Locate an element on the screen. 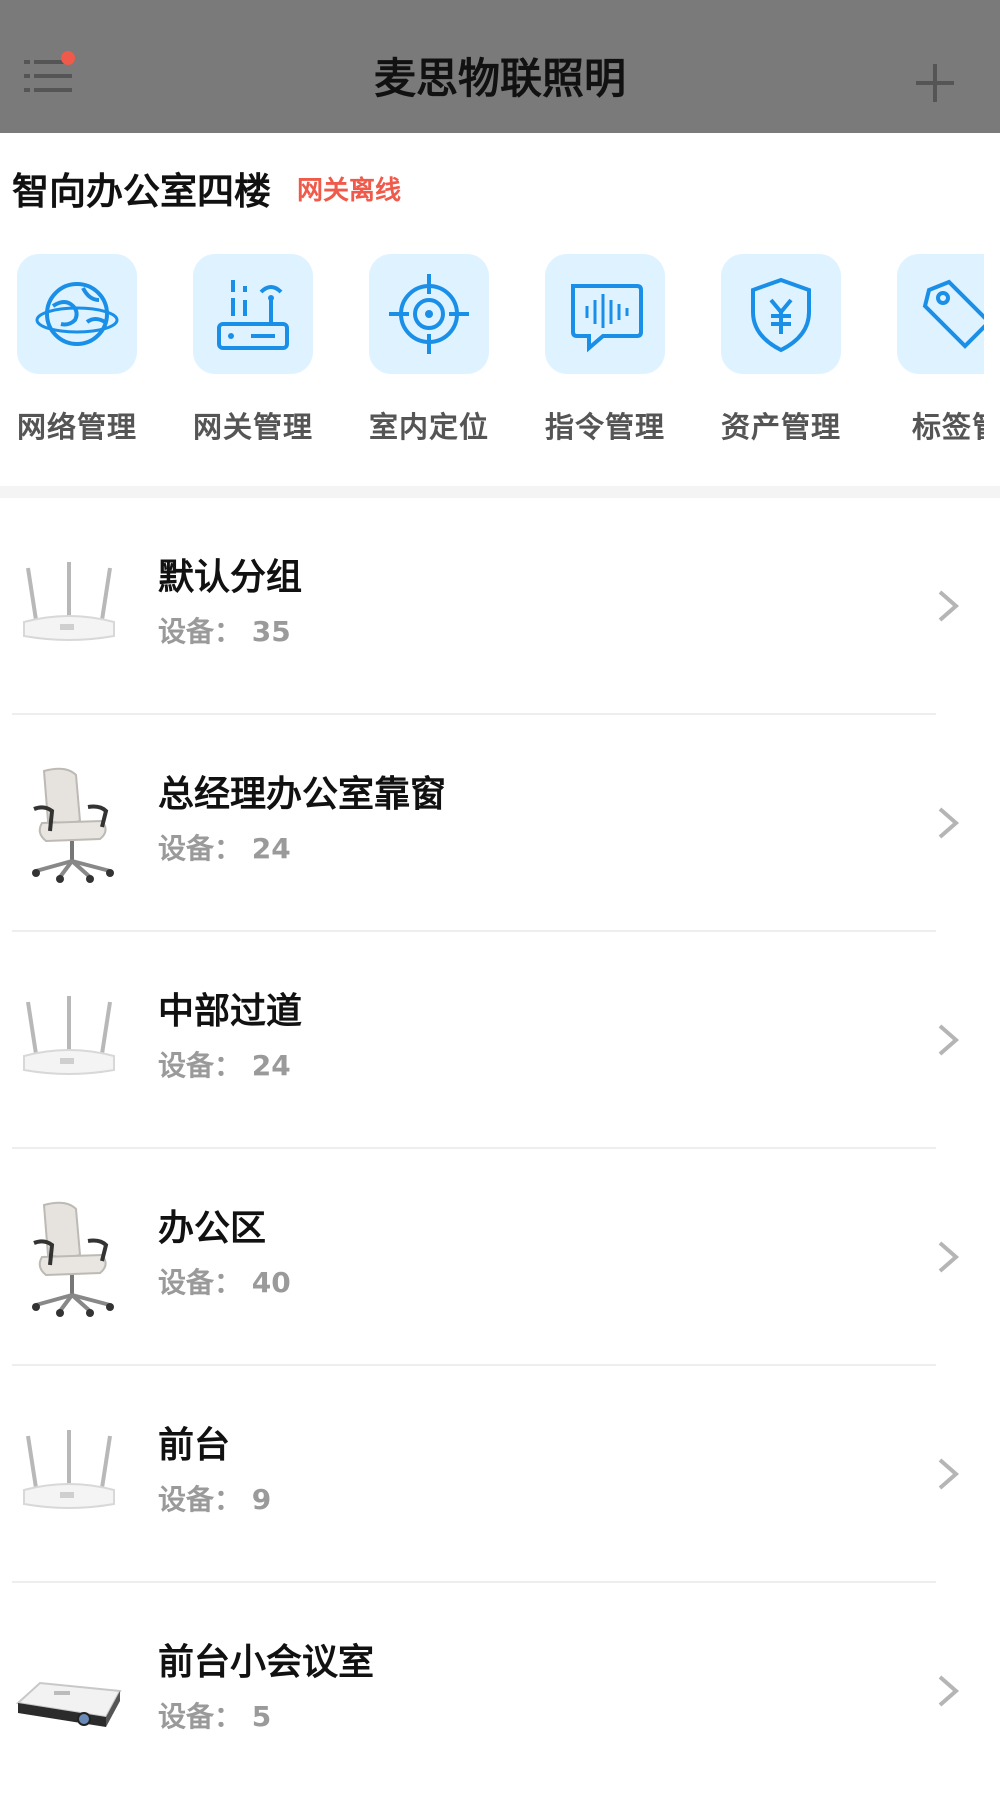  top-nav-bar: 麦思物联照明 is located at coordinates (500, 66).